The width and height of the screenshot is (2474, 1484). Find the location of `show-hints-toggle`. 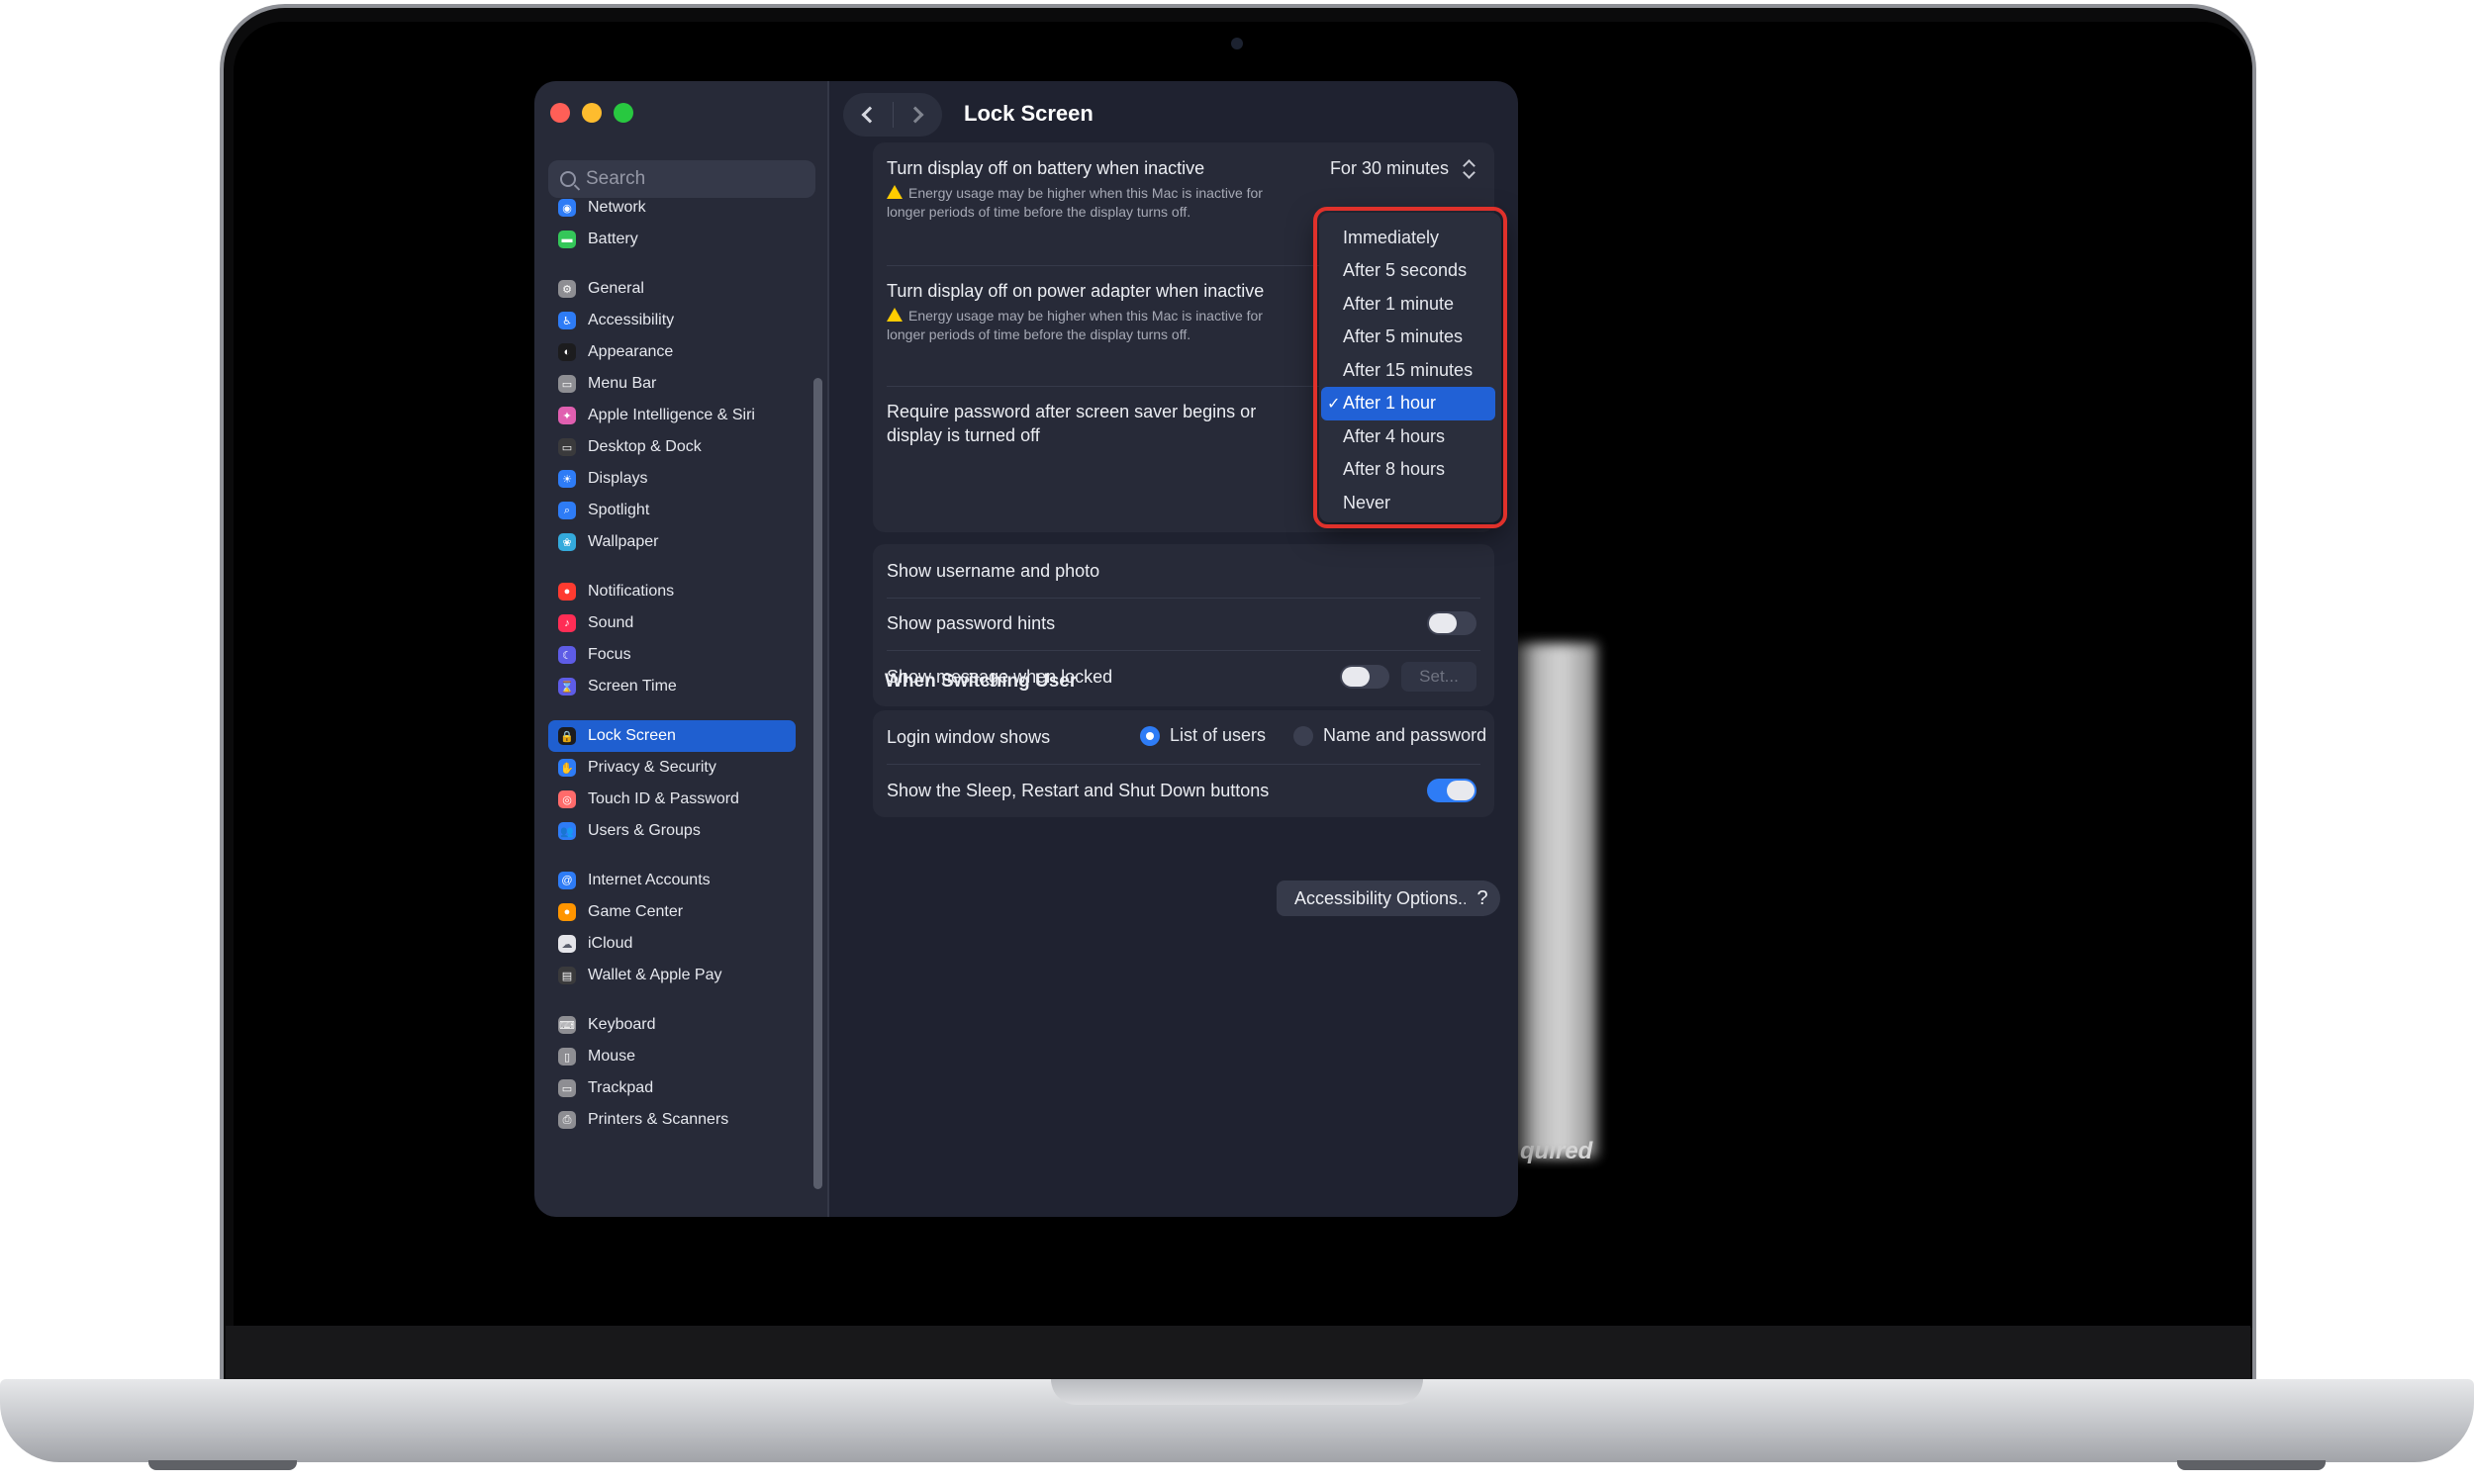

show-hints-toggle is located at coordinates (1452, 623).